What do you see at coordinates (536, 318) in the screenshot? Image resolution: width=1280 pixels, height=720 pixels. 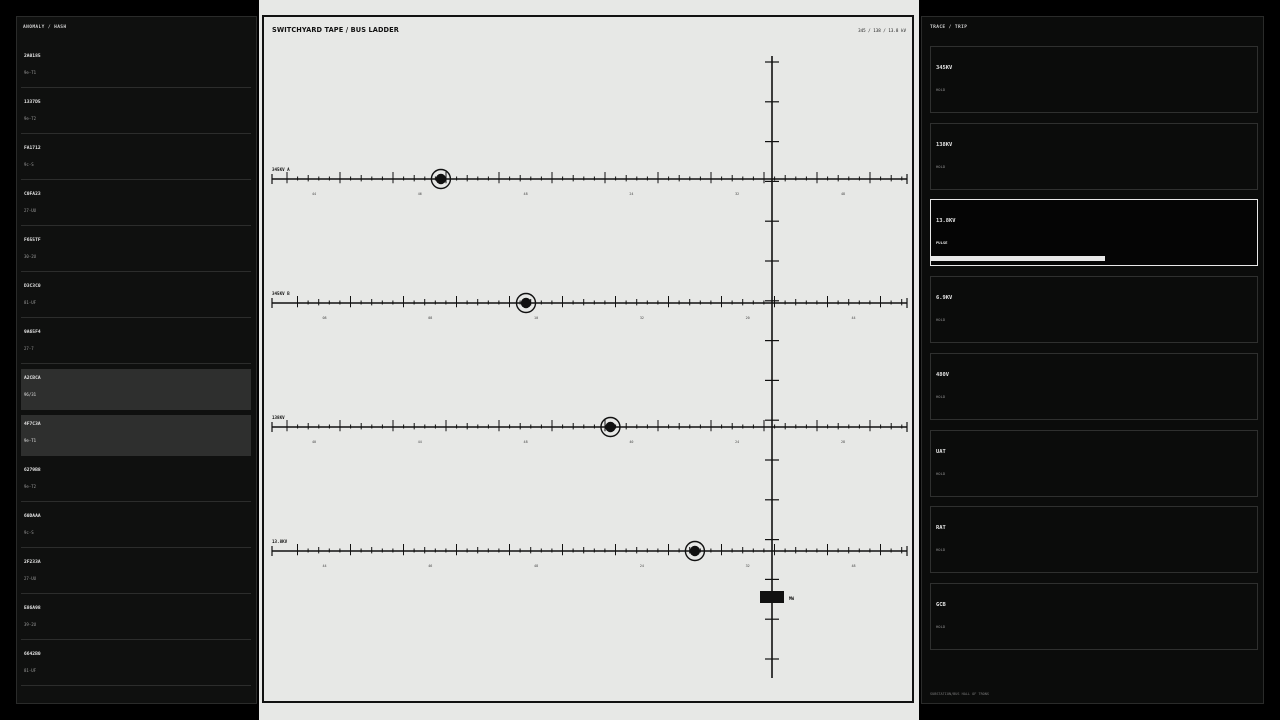 I see `bus-tick-label: 10` at bounding box center [536, 318].